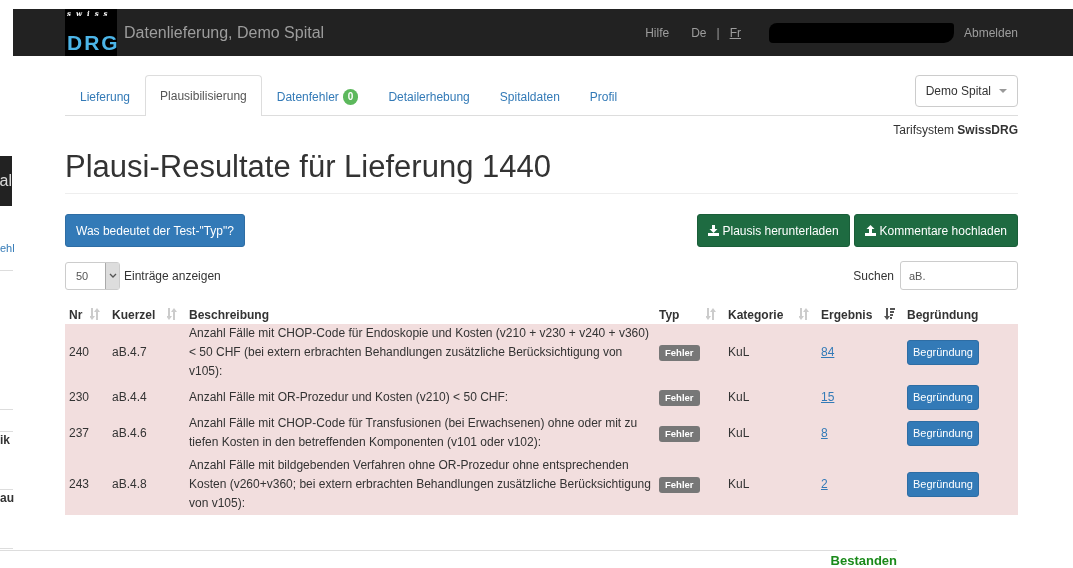 This screenshot has height=568, width=1073. Describe the element at coordinates (92, 43) in the screenshot. I see `logo-text: DRG` at that location.